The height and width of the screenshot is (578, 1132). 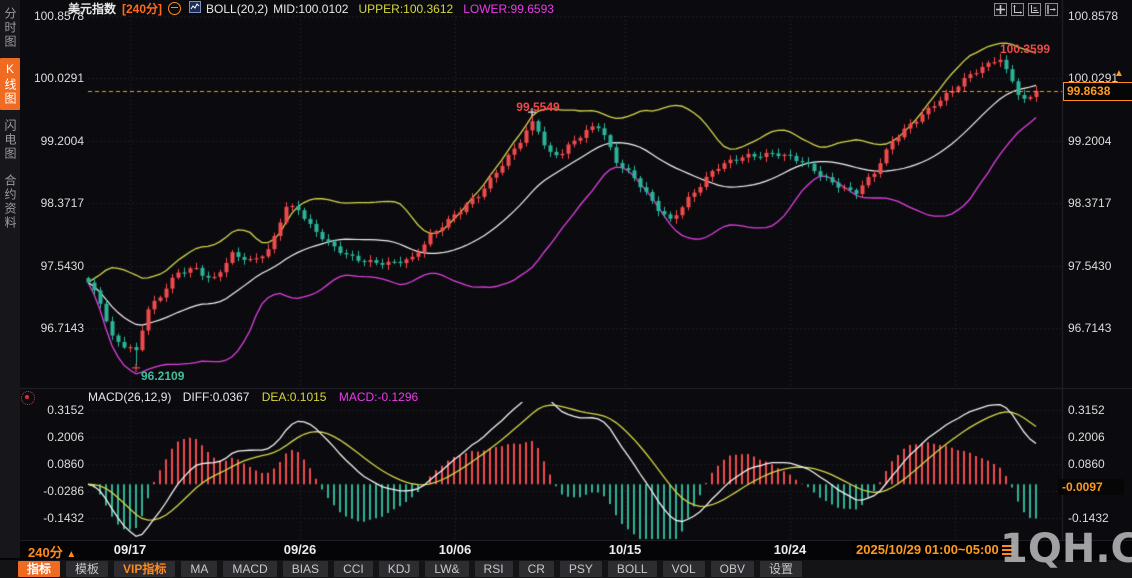 What do you see at coordinates (163, 376) in the screenshot?
I see `low-price-annotation: 96.2109` at bounding box center [163, 376].